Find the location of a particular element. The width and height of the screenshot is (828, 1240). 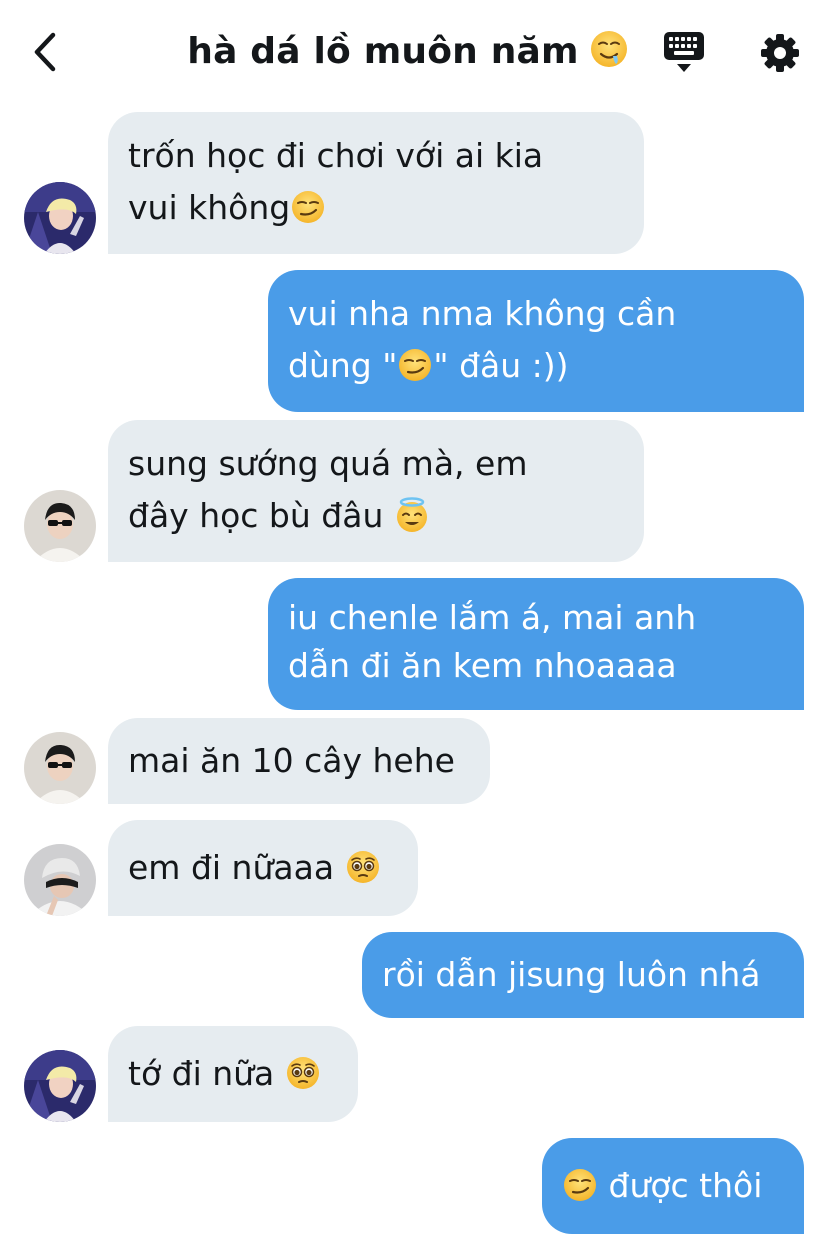

chat-header: hà dá lồ muôn năm is located at coordinates (414, 50).